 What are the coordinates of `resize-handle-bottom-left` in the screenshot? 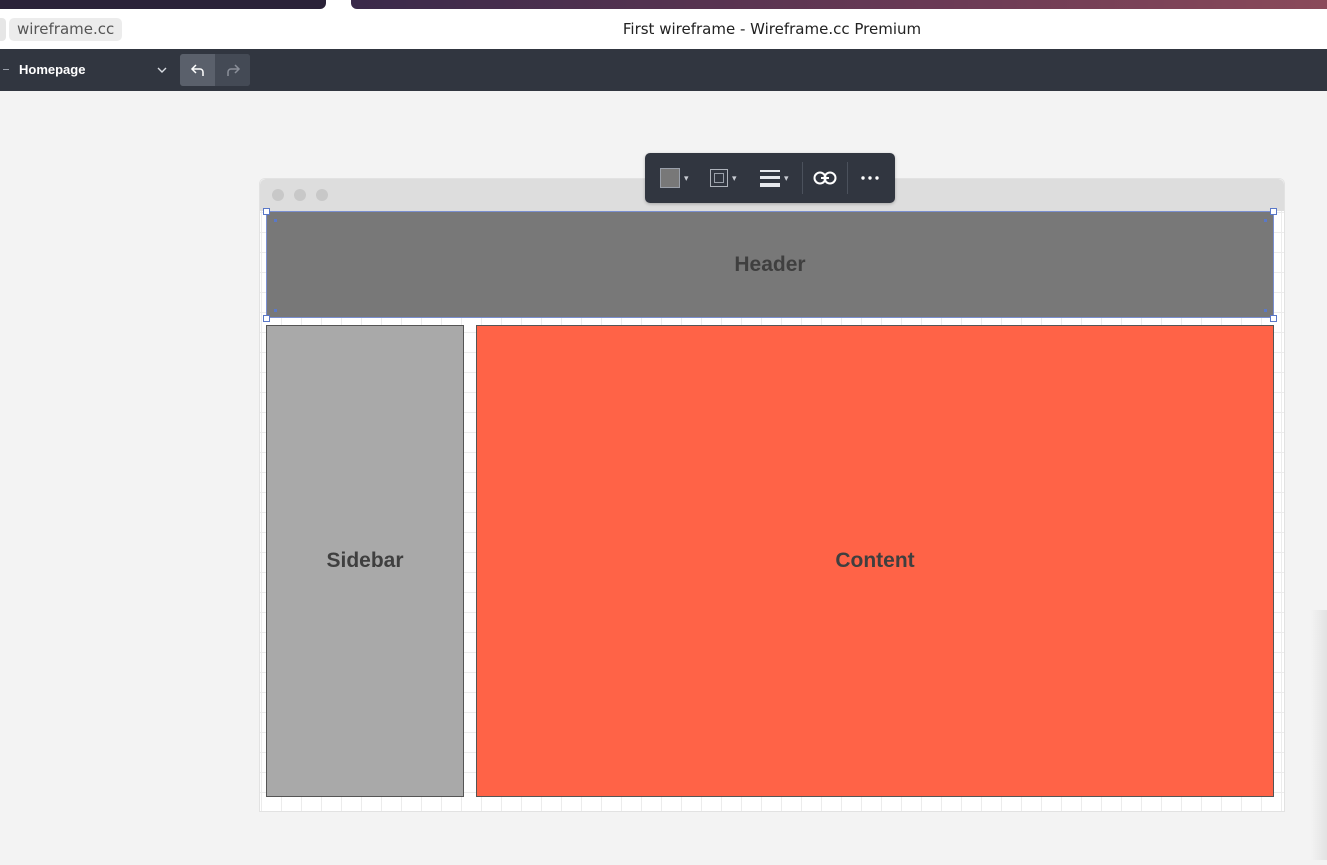 It's located at (266, 318).